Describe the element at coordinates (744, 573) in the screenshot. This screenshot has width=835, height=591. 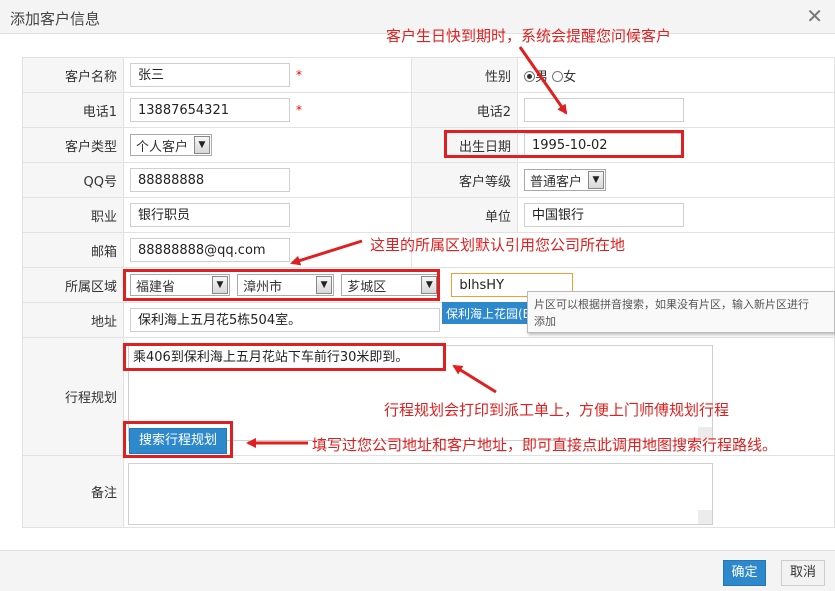
I see `ok-button: 确定` at that location.